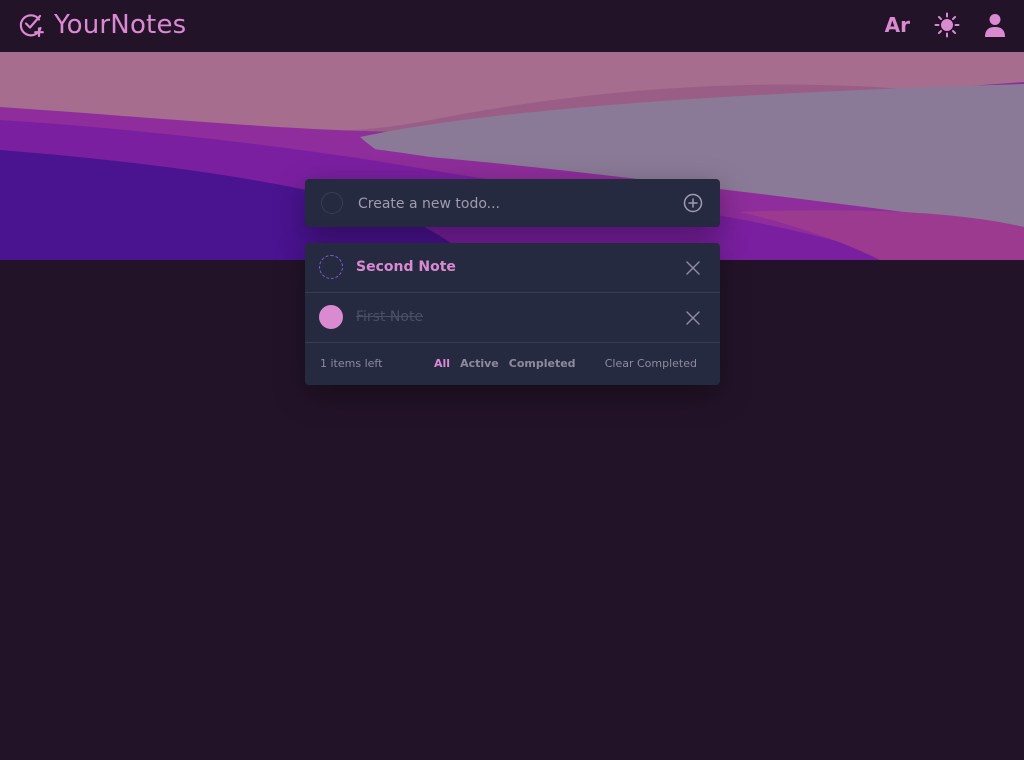  I want to click on top-bar: YourNotes Ar, so click(512, 26).